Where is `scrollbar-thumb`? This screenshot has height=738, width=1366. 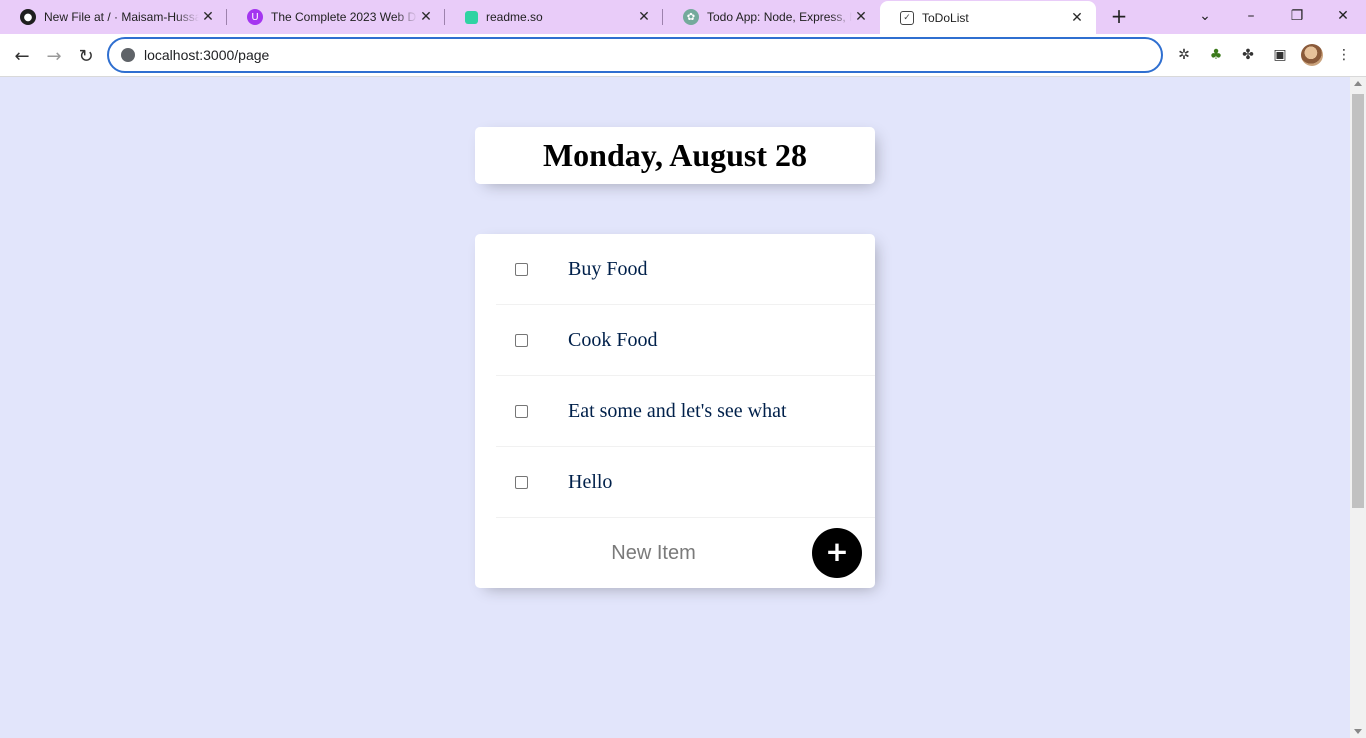
scrollbar-thumb is located at coordinates (1358, 301).